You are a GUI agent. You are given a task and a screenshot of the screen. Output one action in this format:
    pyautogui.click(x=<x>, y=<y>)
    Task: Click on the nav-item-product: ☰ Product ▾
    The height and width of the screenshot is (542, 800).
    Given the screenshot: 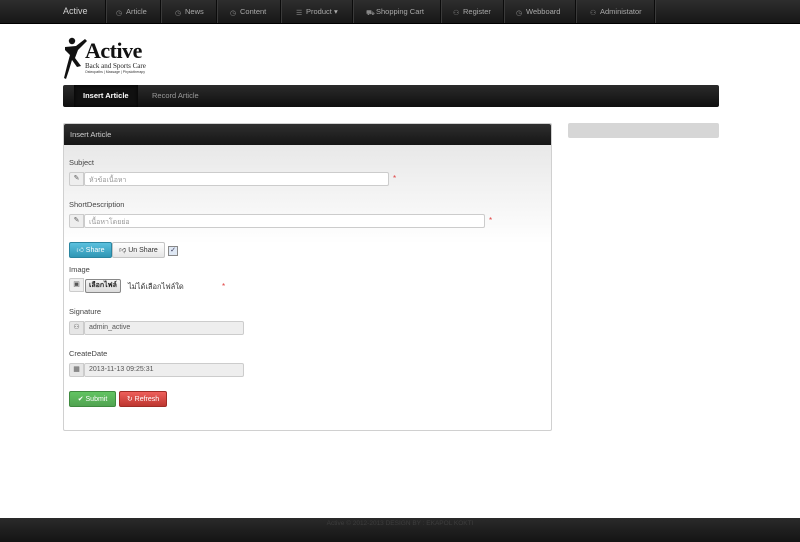 What is the action you would take?
    pyautogui.click(x=317, y=11)
    